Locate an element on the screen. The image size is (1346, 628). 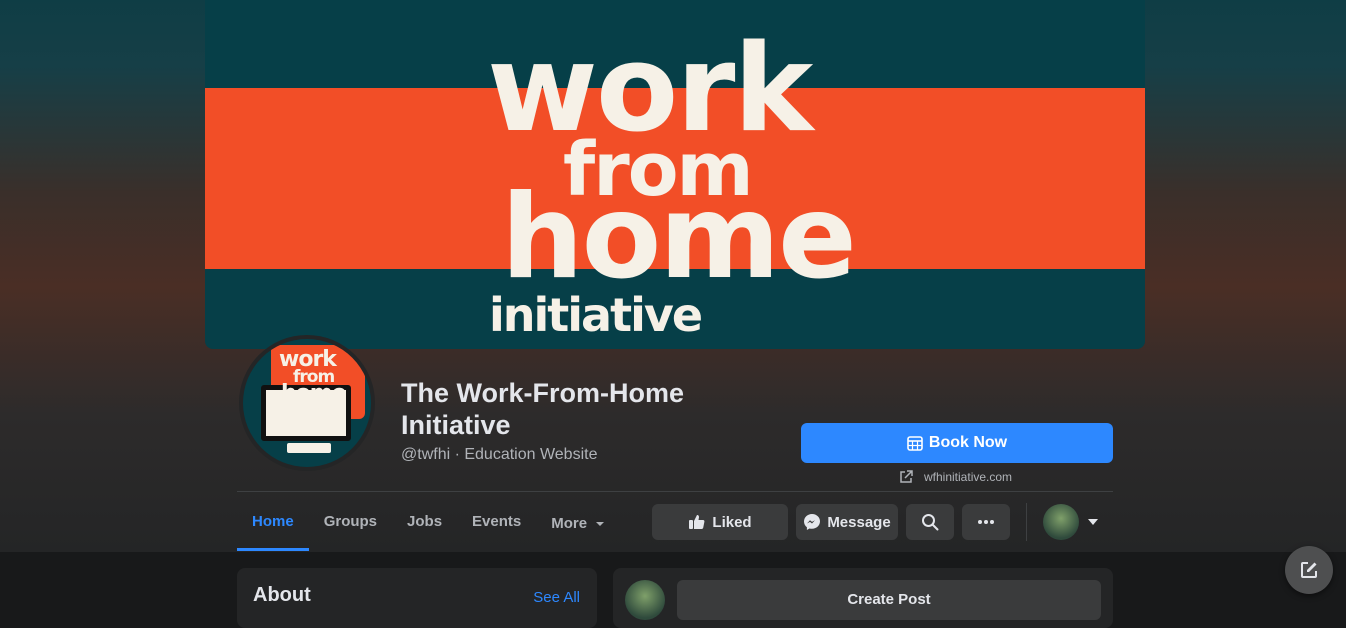
tab-events: Events is located at coordinates (496, 524).